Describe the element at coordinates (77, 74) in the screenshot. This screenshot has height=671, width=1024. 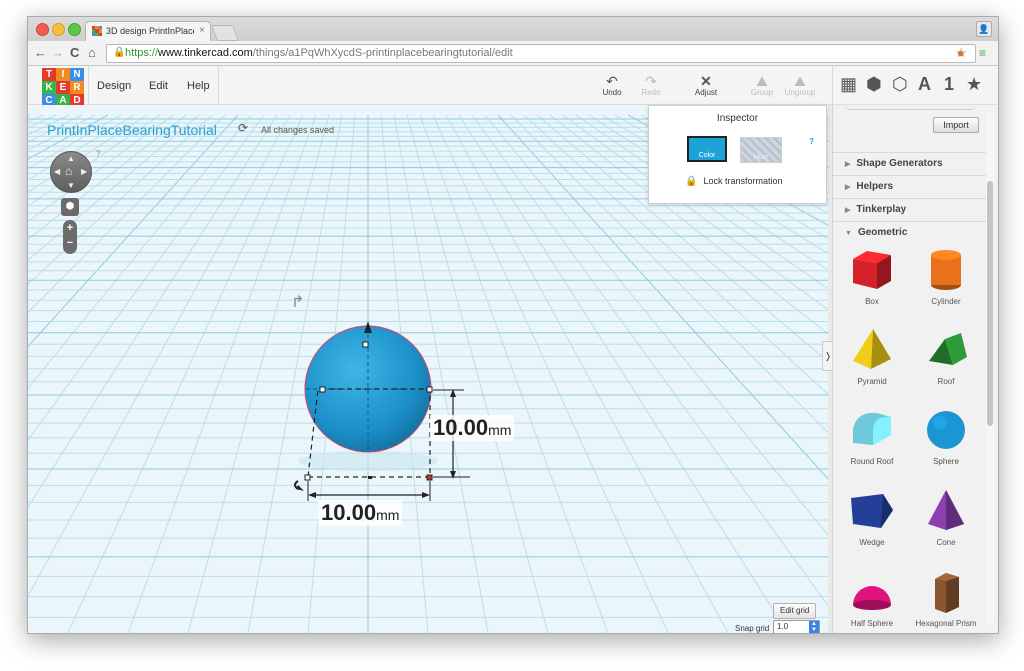
I see `logo-letter: N` at that location.